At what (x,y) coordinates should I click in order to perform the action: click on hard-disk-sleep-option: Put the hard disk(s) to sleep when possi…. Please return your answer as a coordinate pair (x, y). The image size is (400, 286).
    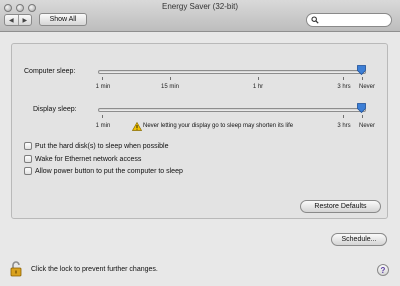
    Looking at the image, I should click on (96, 146).